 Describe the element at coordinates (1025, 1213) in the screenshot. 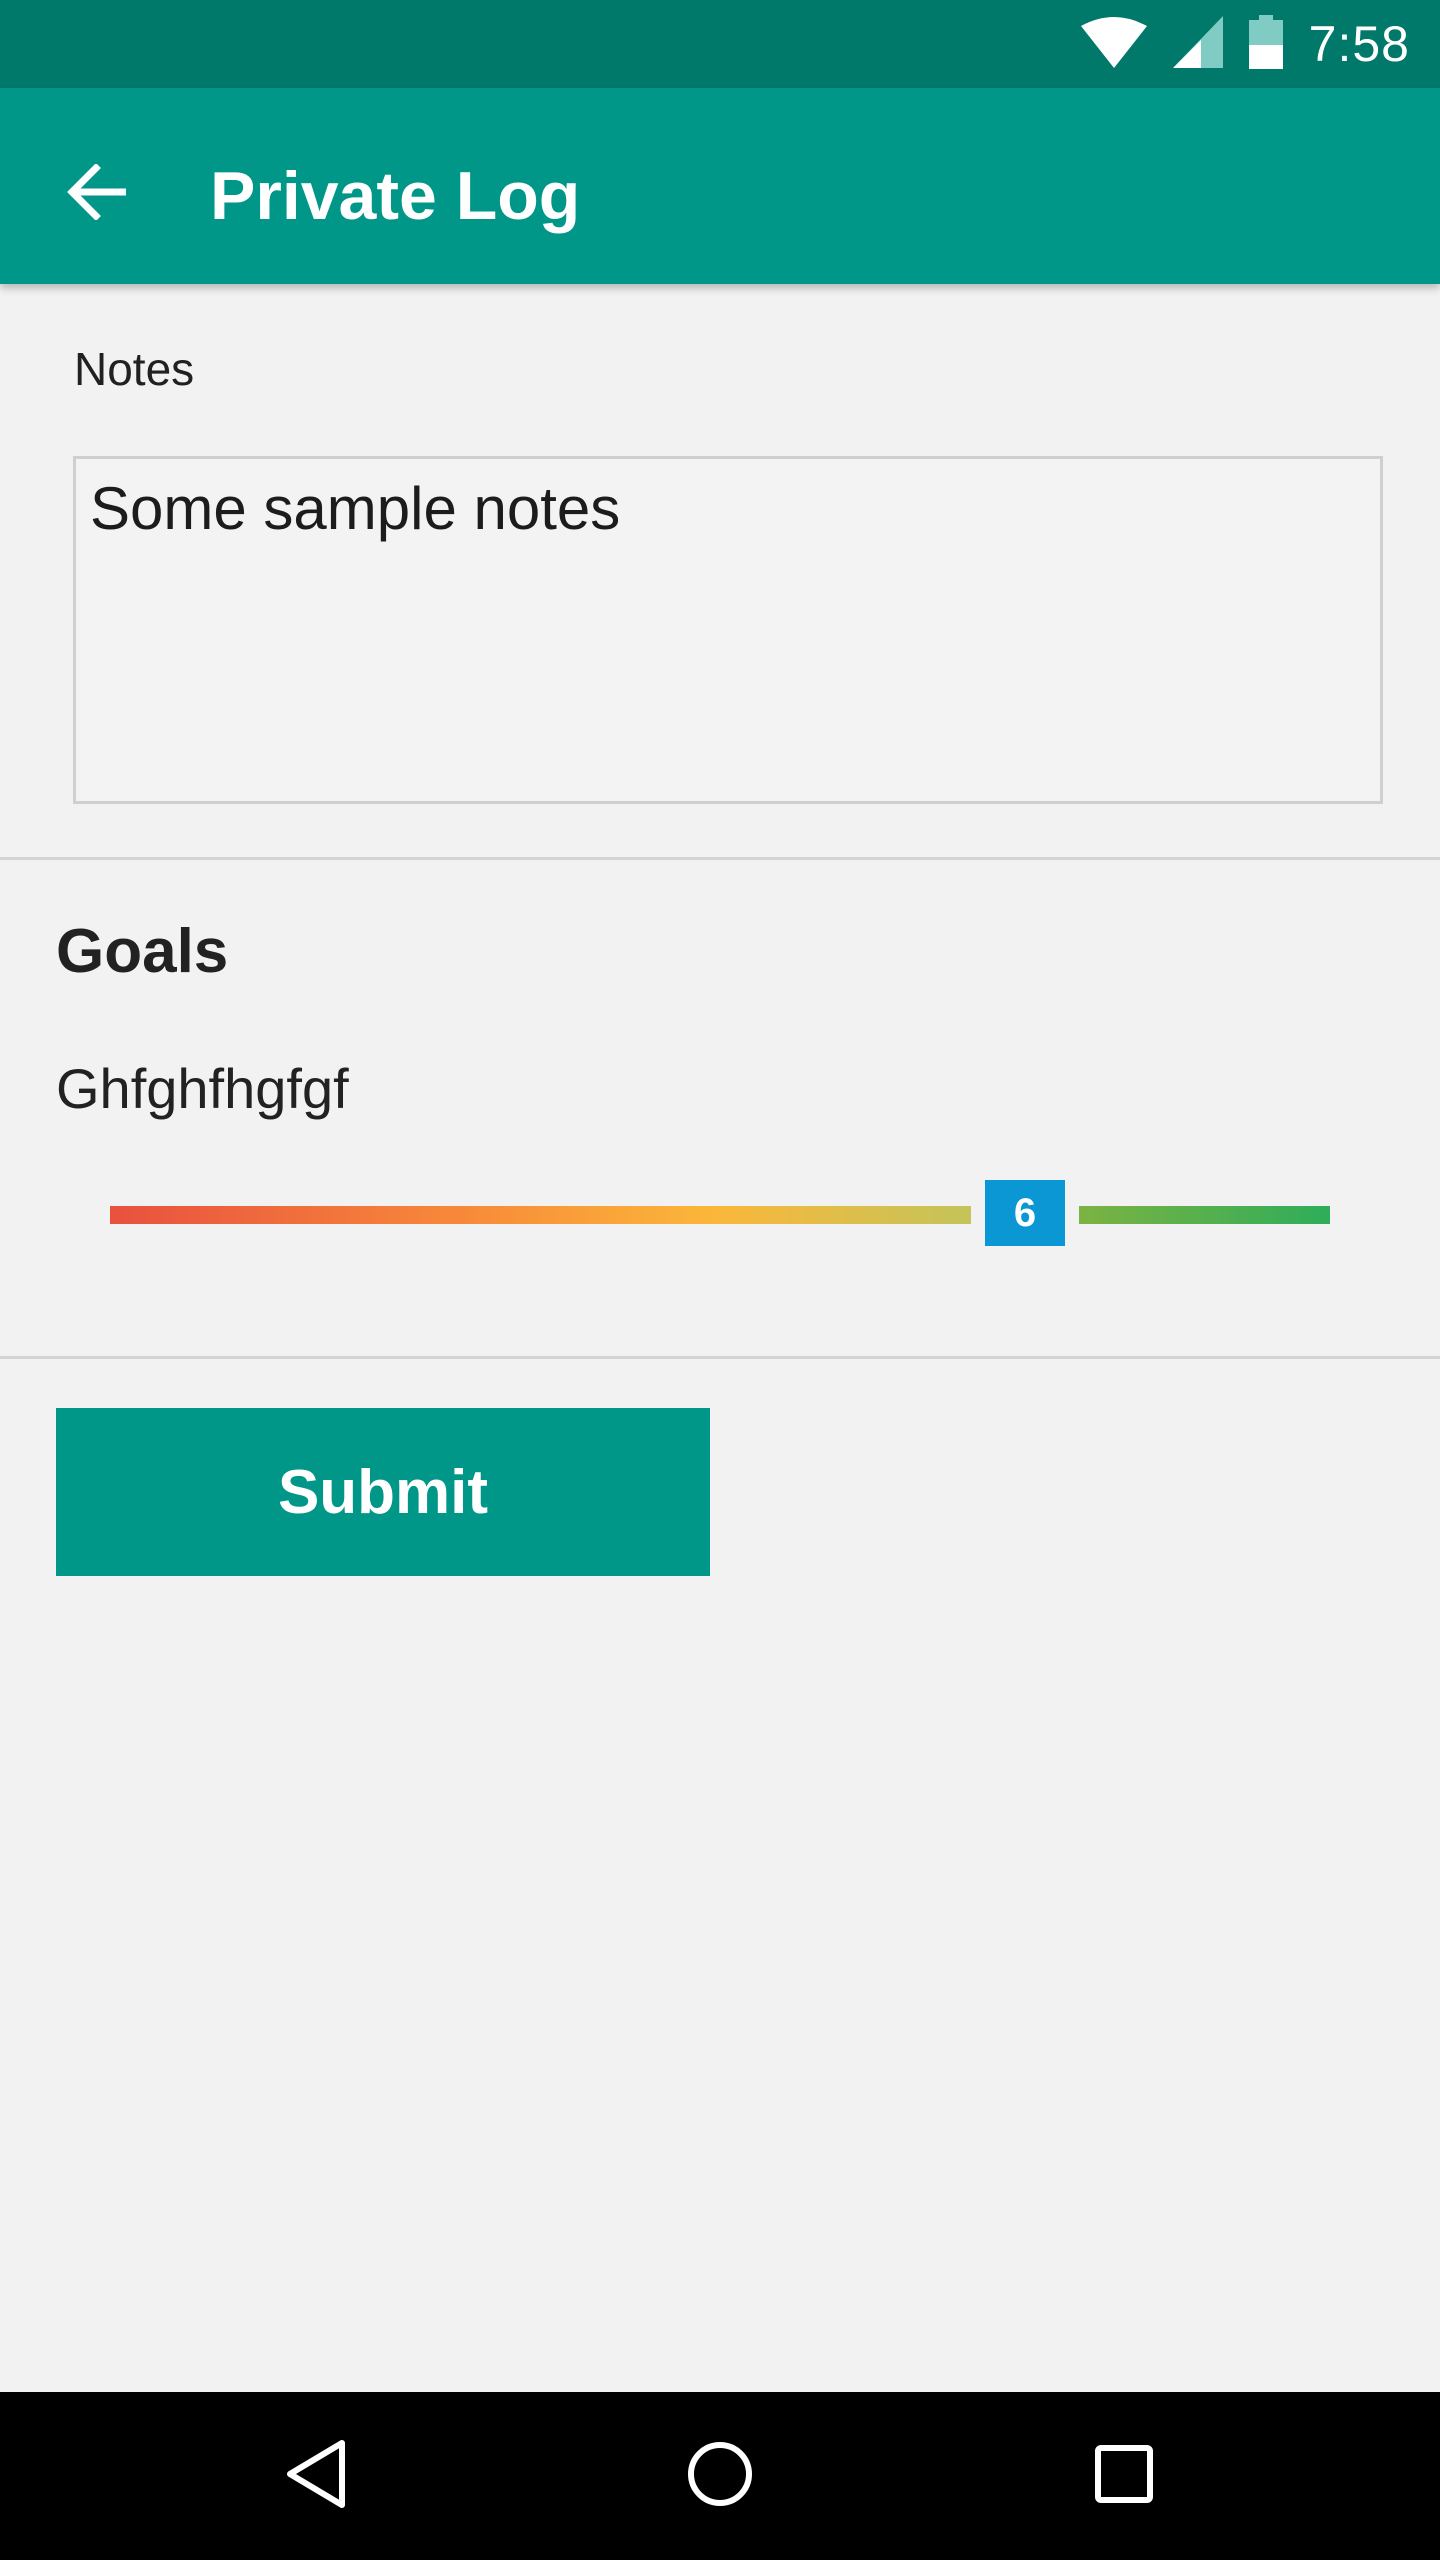

I see `slider-thumb: 6` at that location.